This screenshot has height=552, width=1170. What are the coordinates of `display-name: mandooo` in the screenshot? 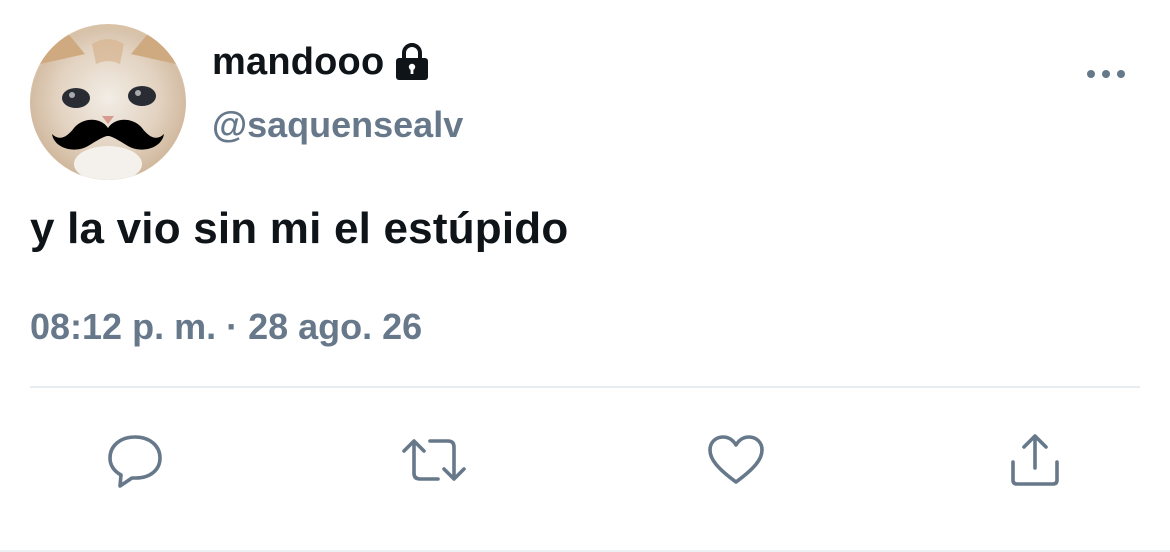 It's located at (298, 62).